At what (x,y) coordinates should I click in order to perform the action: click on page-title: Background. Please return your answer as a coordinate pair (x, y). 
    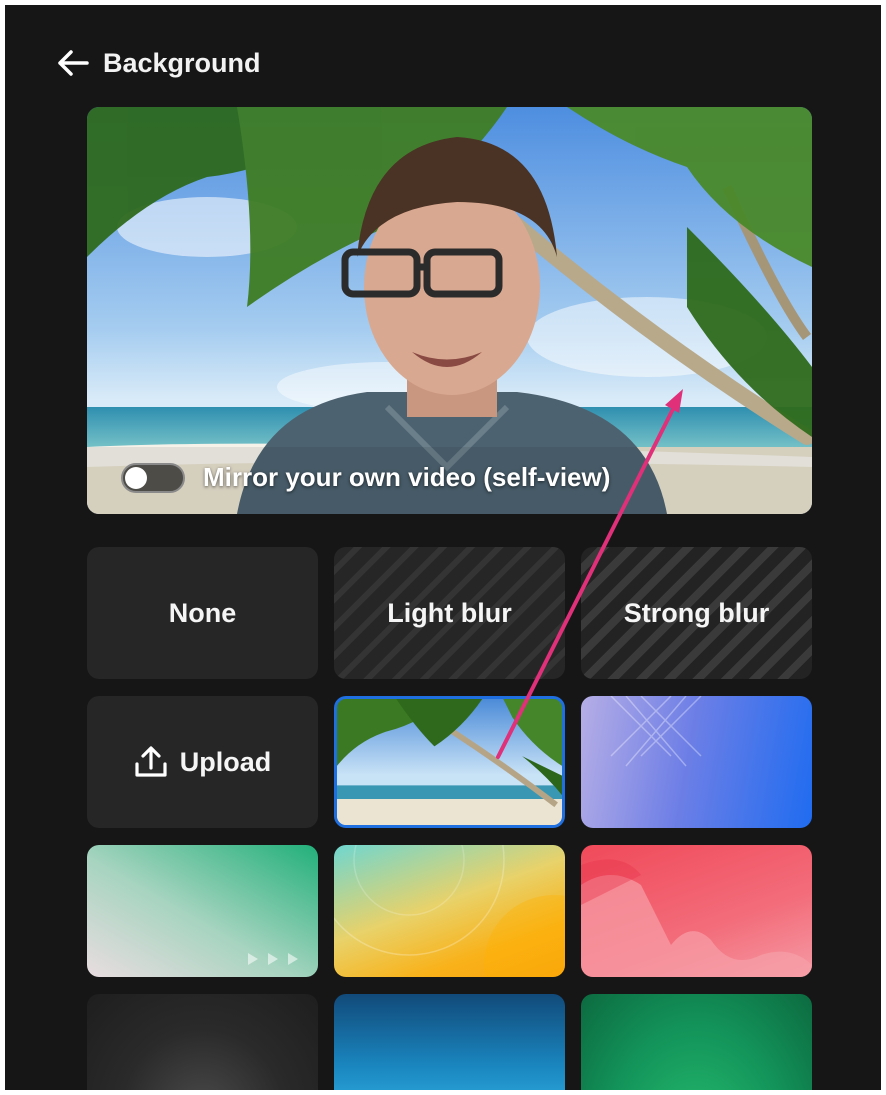
    Looking at the image, I should click on (182, 62).